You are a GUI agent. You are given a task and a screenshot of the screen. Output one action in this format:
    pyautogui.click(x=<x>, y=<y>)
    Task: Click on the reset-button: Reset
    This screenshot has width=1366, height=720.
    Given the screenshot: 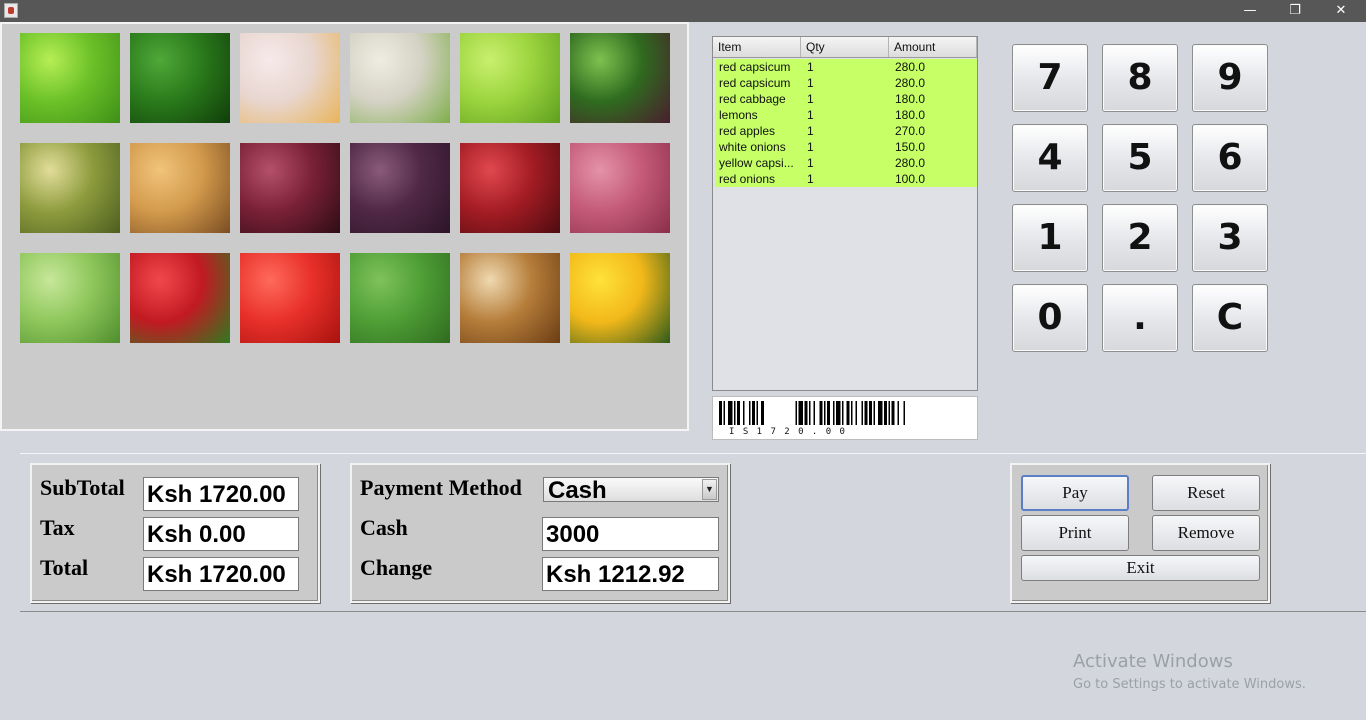 What is the action you would take?
    pyautogui.click(x=1206, y=493)
    